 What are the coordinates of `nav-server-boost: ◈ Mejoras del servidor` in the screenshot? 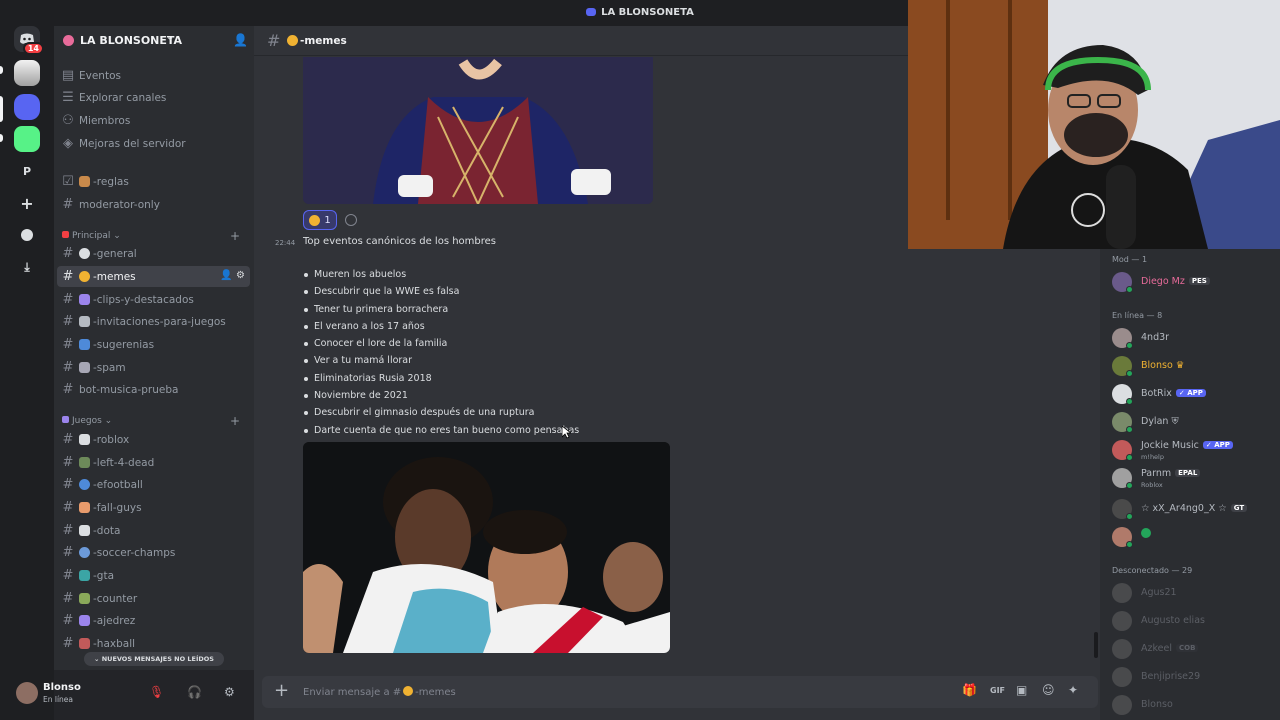 It's located at (153, 143).